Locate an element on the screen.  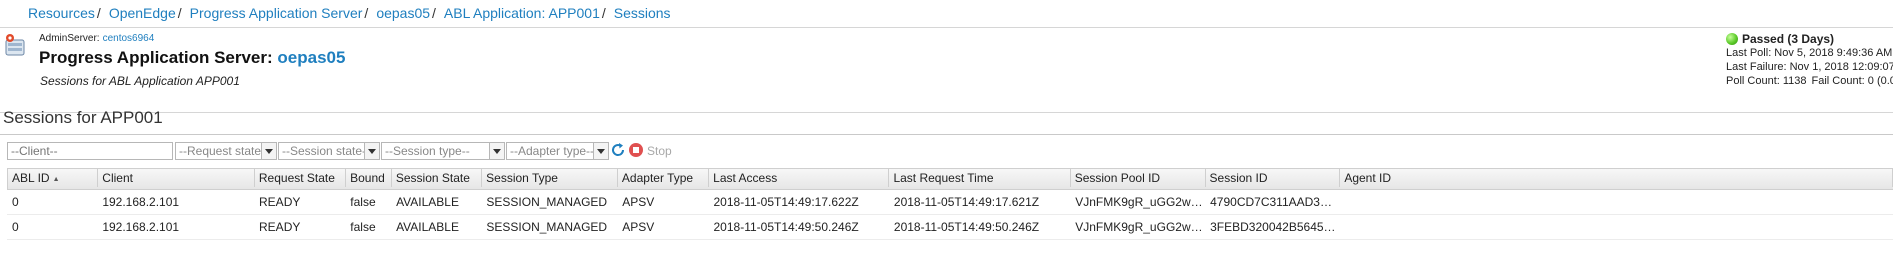
session-type-value: --Session type-- is located at coordinates (427, 151).